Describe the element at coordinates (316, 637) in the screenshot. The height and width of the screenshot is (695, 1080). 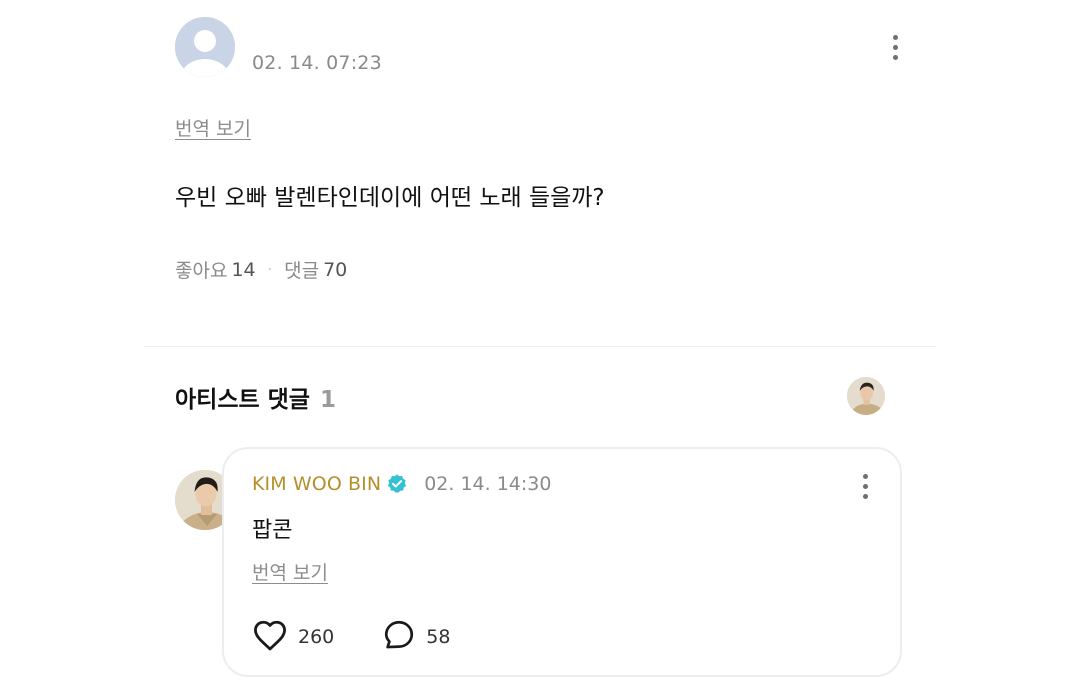
I see `like-count: 260` at that location.